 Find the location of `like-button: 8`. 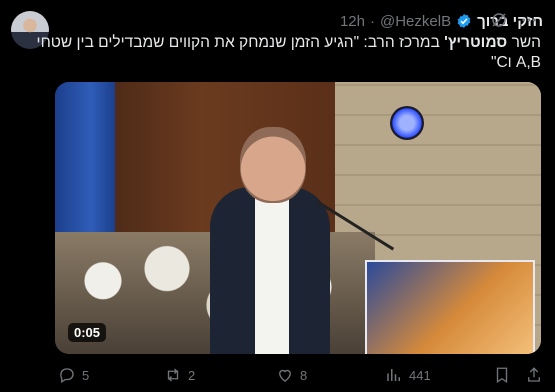

like-button: 8 is located at coordinates (291, 375).